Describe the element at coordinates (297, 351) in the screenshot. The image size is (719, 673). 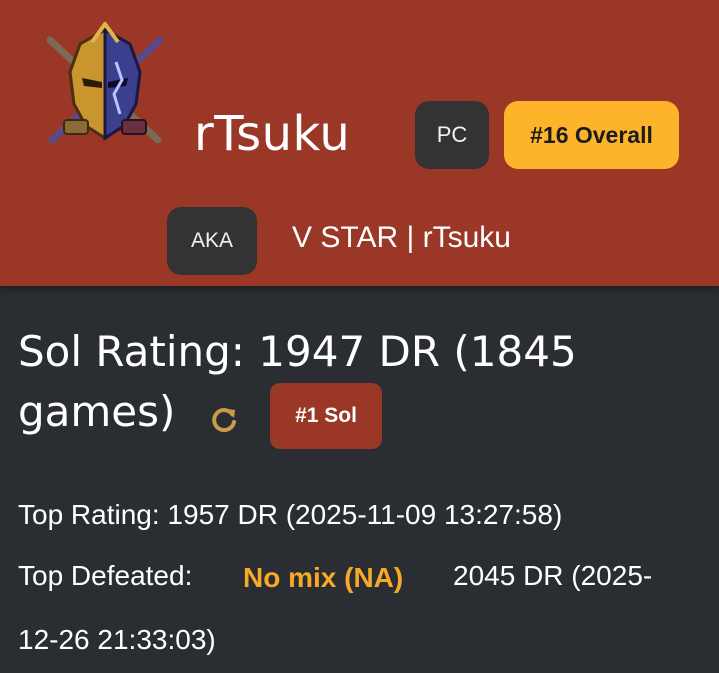
I see `character-rating-line-1: Sol Rating: 1947 DR (1845` at that location.